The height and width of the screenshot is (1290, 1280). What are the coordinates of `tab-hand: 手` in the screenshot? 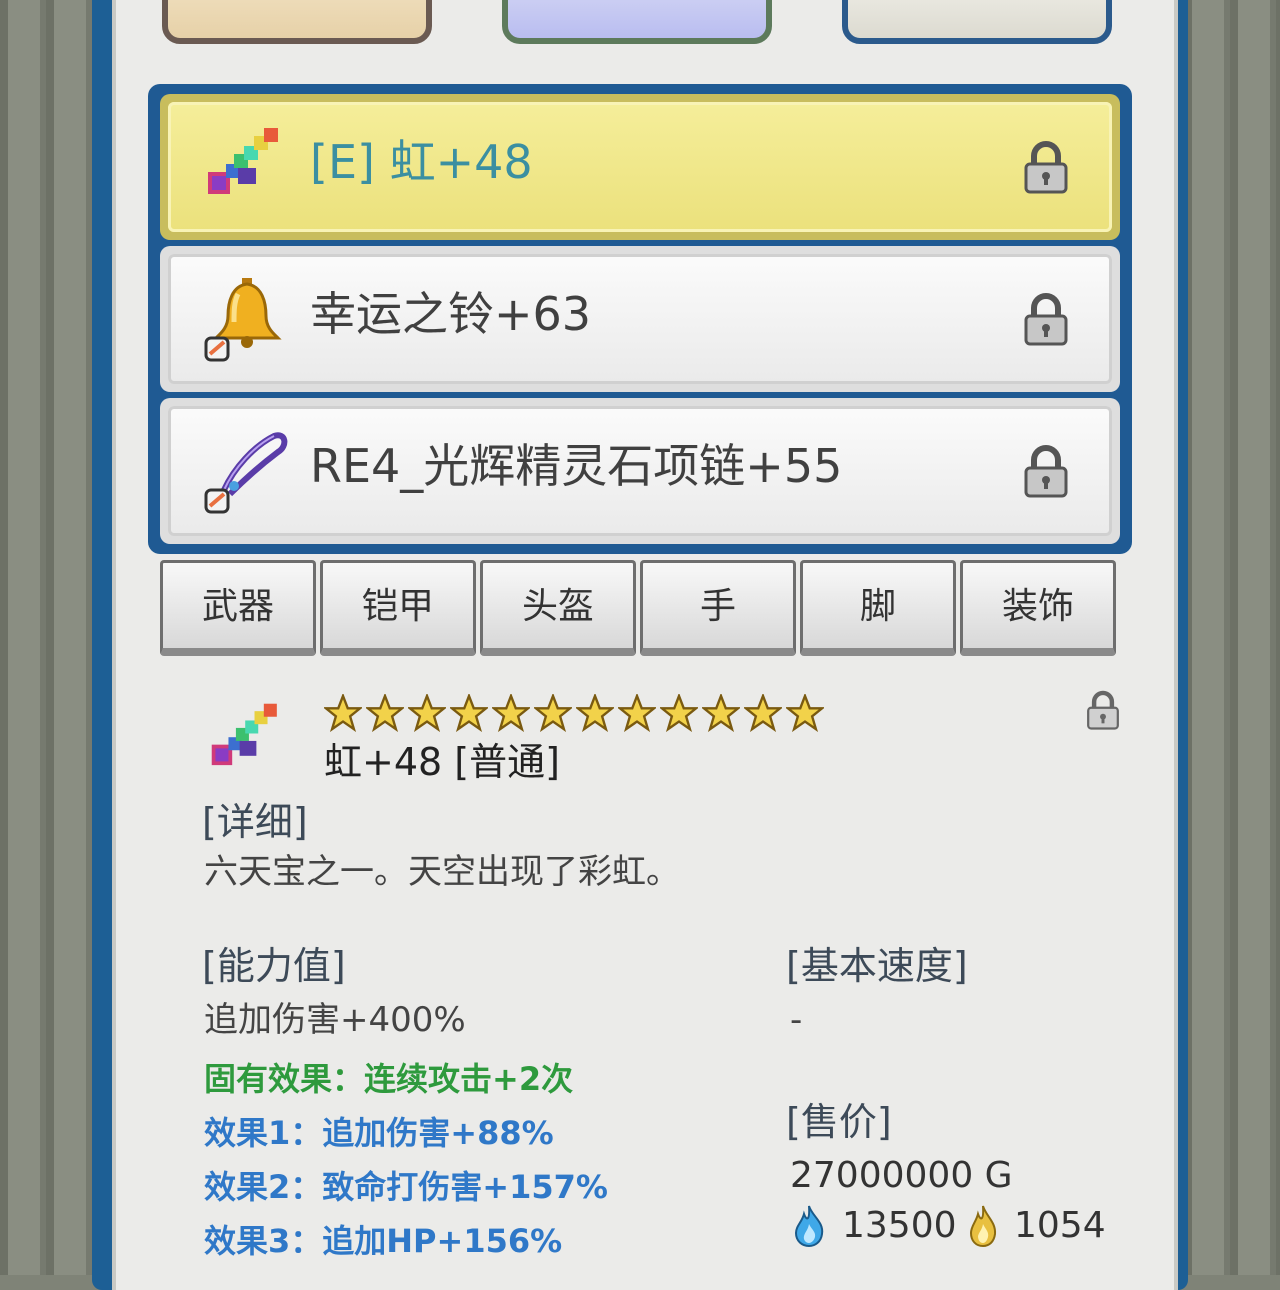 It's located at (718, 608).